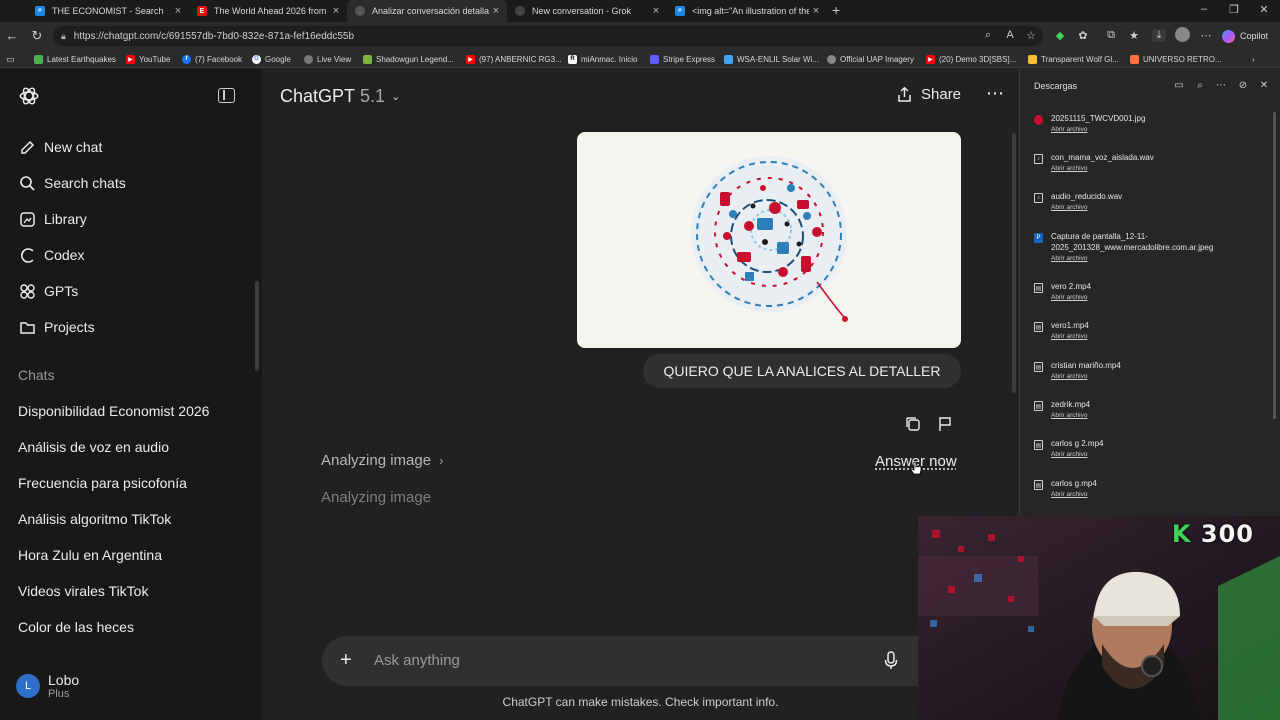 This screenshot has width=1280, height=720. Describe the element at coordinates (108, 11) in the screenshot. I see `tab-economist-search: ⌕ THE ECONOMIST - Search ×` at that location.